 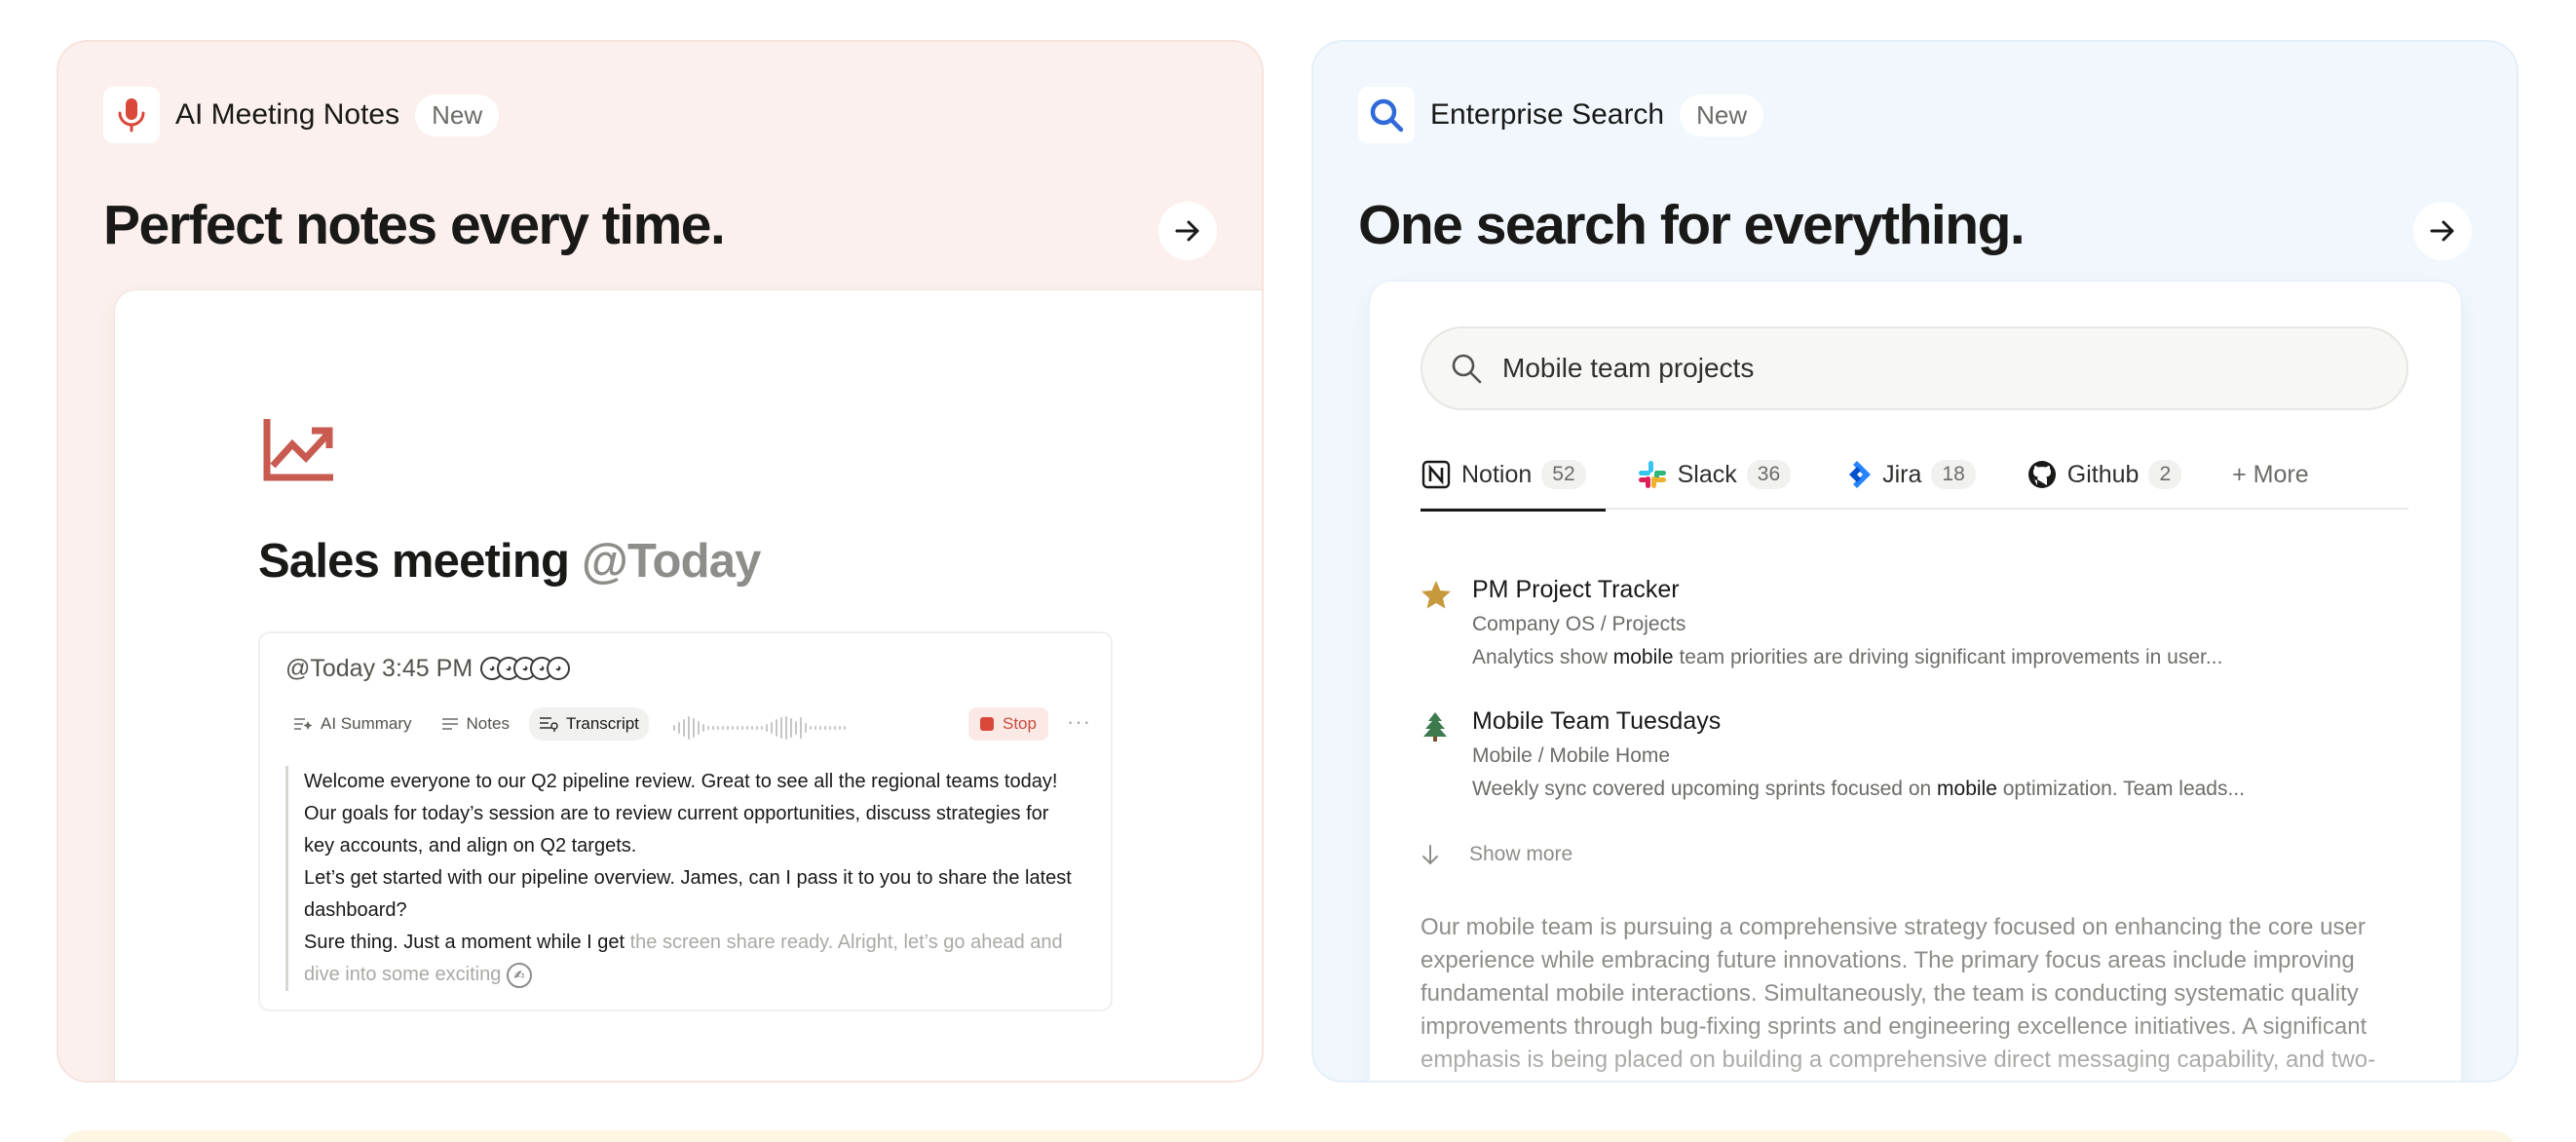 What do you see at coordinates (1436, 474) in the screenshot?
I see `notion-icon` at bounding box center [1436, 474].